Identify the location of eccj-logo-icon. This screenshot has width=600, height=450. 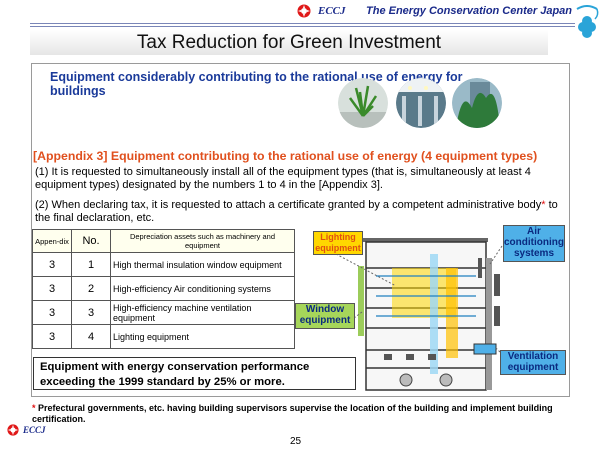
(304, 11).